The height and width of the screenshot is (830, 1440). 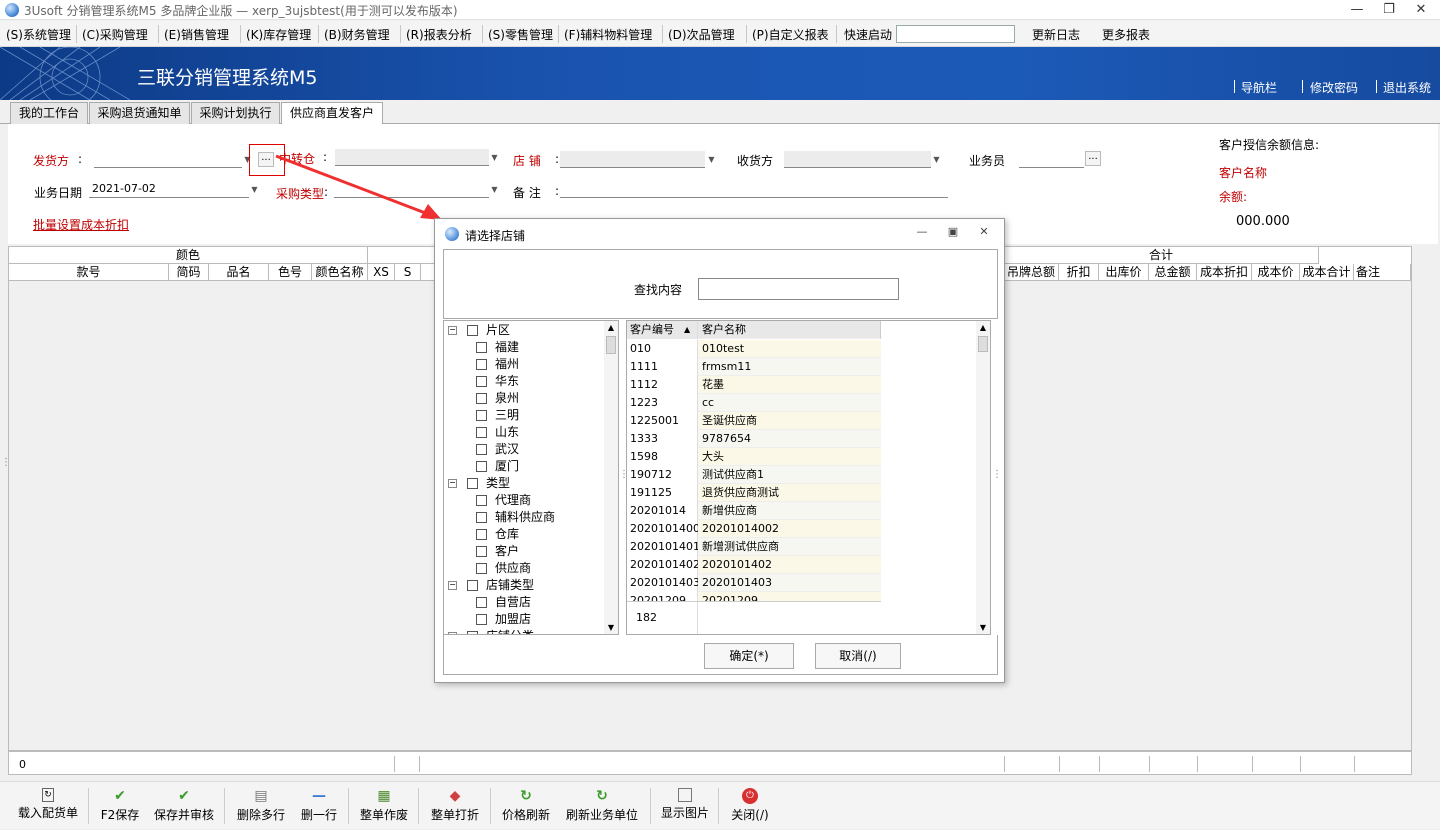 What do you see at coordinates (384, 806) in the screenshot?
I see `void-order-button: ▦ 整单作废` at bounding box center [384, 806].